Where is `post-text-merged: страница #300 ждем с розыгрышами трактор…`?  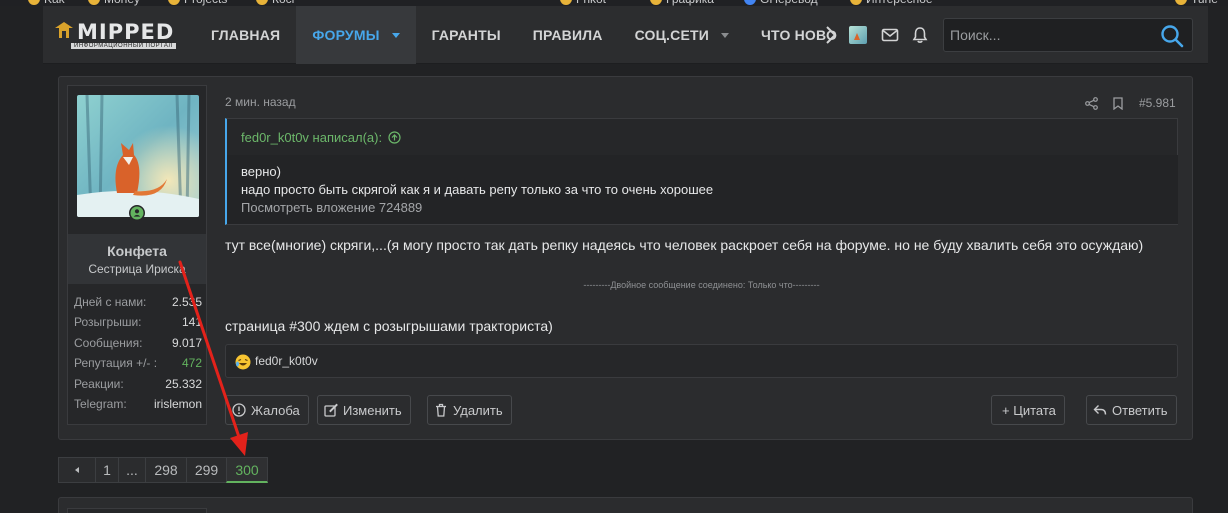 post-text-merged: страница #300 ждем с розыгрышами трактор… is located at coordinates (389, 326).